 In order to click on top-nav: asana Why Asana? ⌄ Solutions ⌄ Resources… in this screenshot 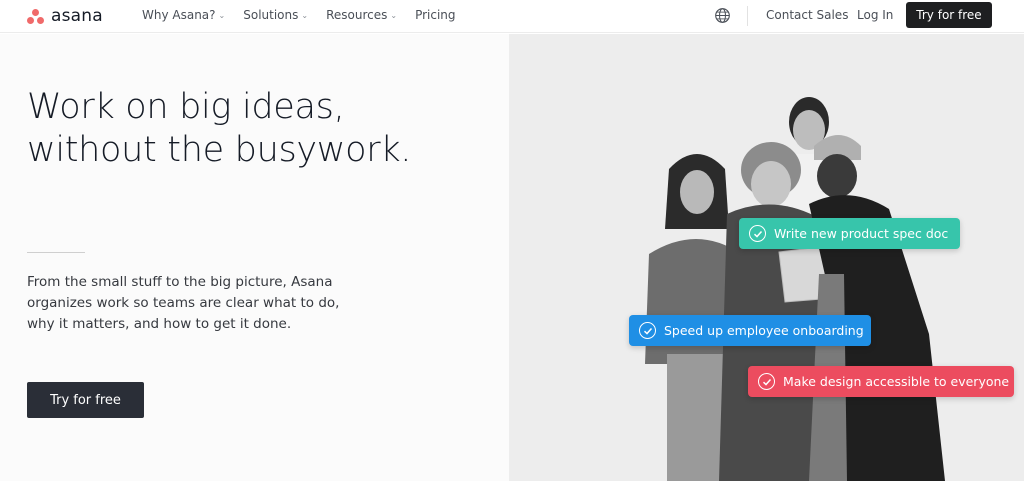, I will do `click(512, 16)`.